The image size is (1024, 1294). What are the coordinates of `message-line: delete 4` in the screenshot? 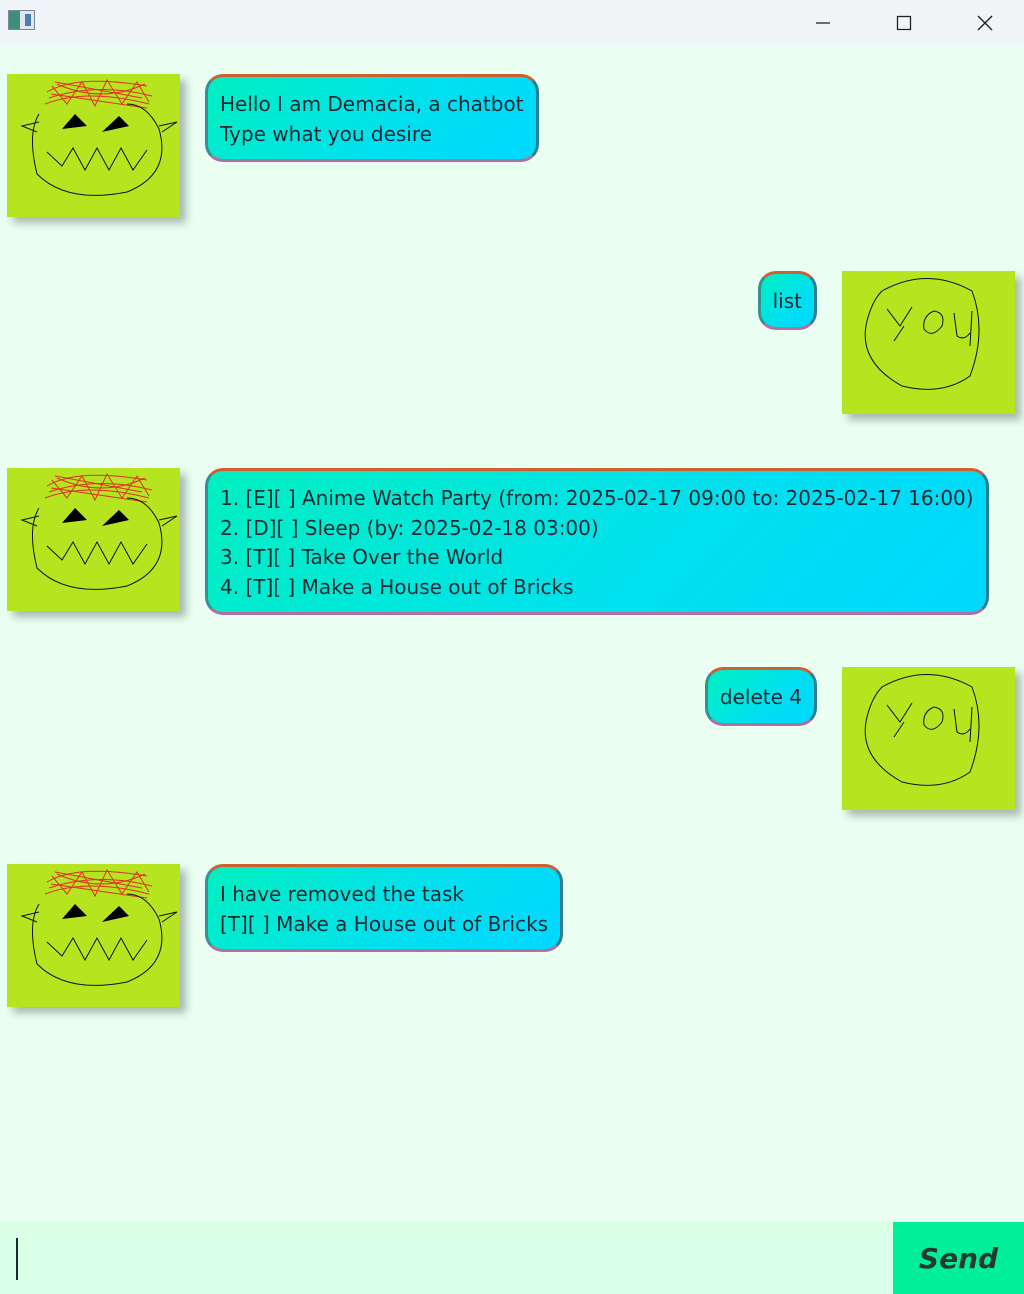 It's located at (760, 697).